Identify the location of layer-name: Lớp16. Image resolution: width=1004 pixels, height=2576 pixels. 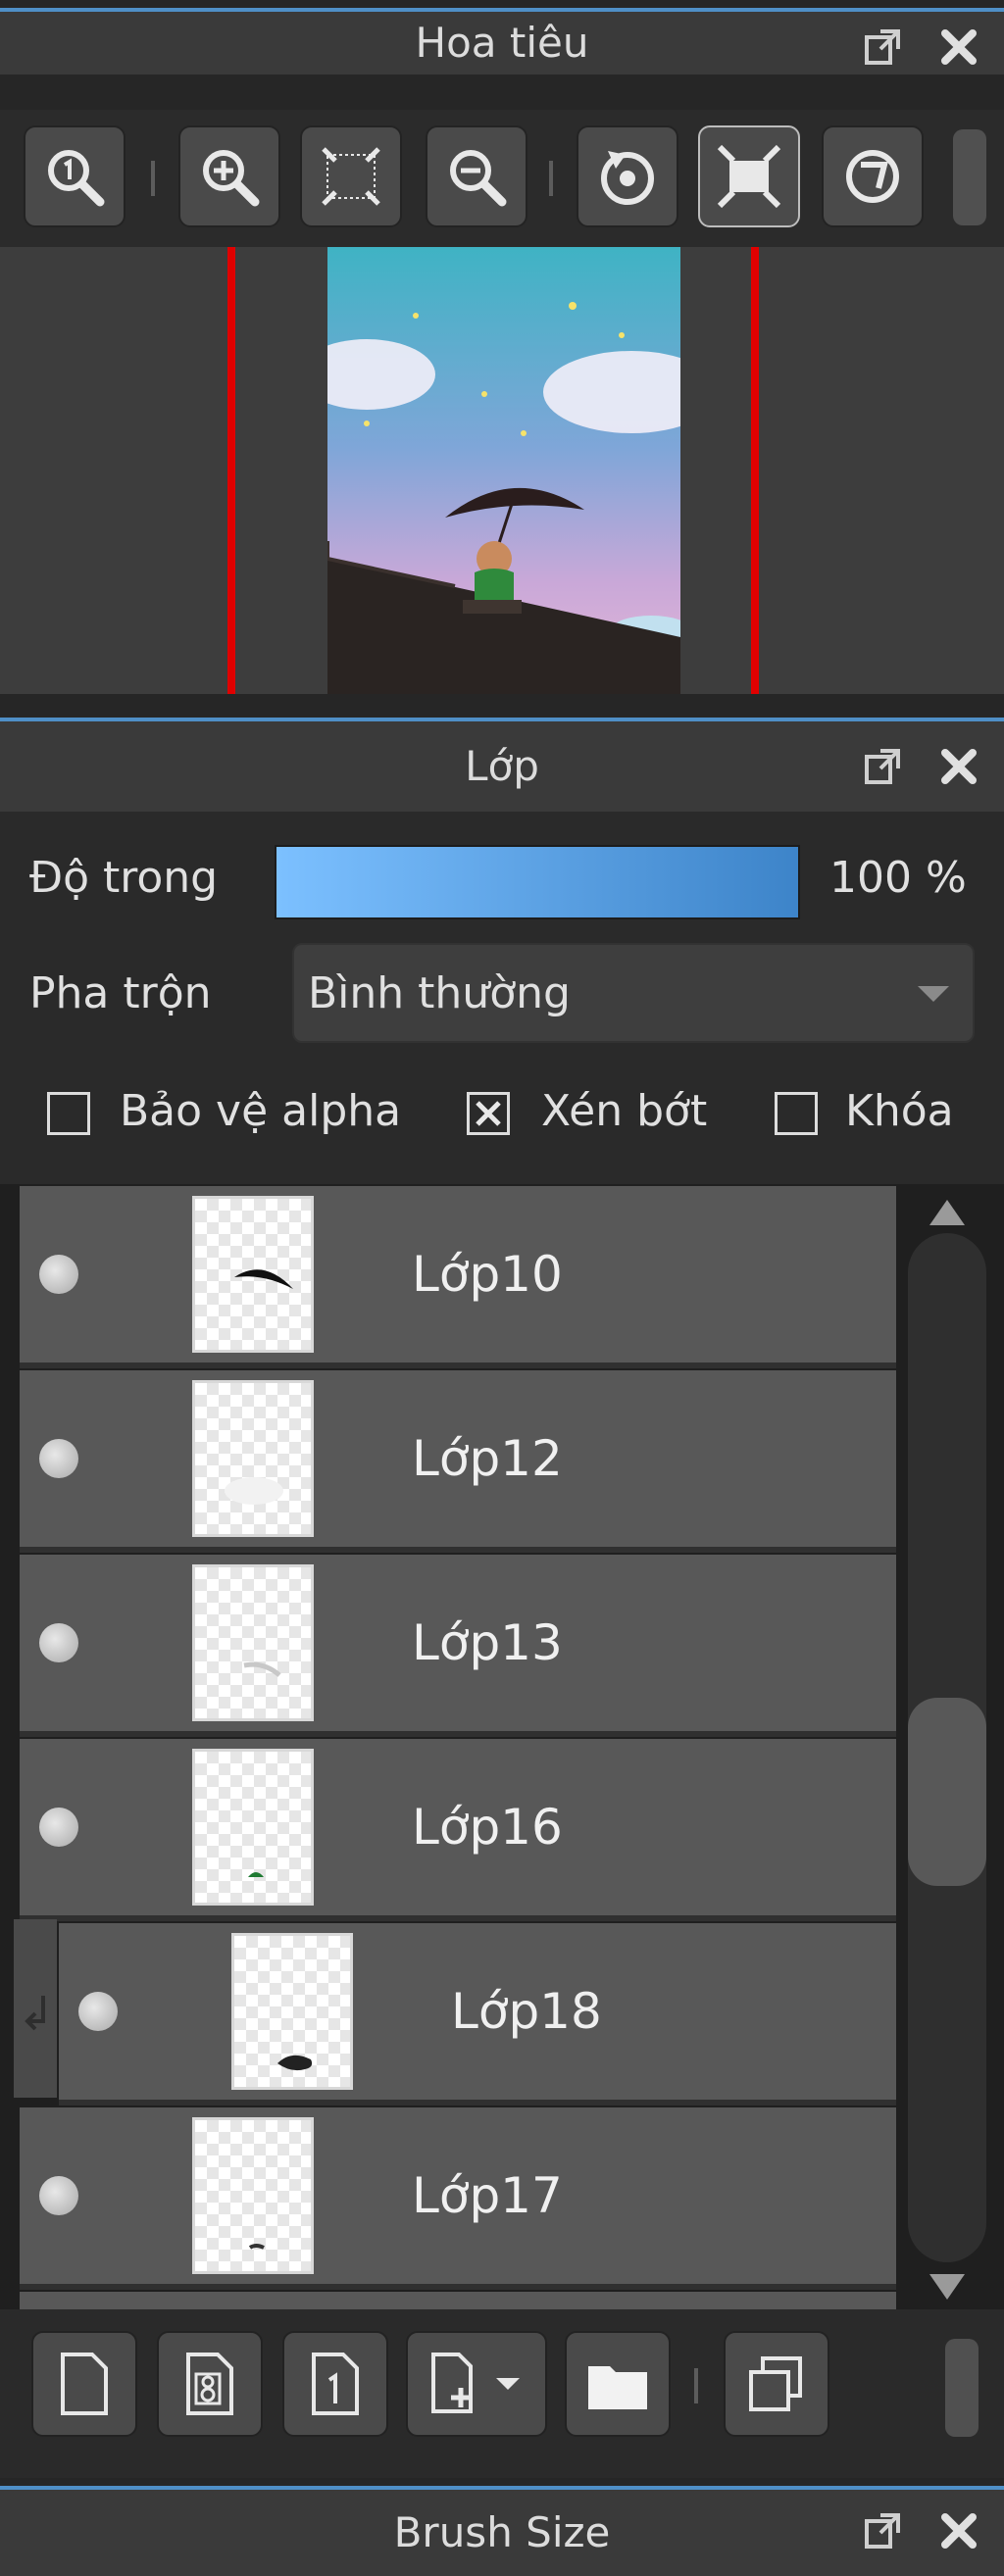
(487, 1827).